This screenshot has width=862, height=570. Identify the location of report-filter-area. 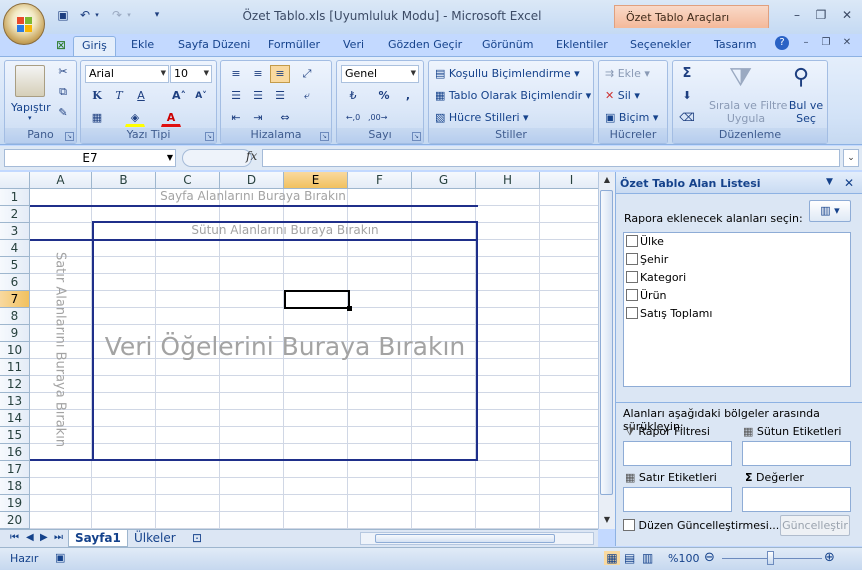
(677, 453).